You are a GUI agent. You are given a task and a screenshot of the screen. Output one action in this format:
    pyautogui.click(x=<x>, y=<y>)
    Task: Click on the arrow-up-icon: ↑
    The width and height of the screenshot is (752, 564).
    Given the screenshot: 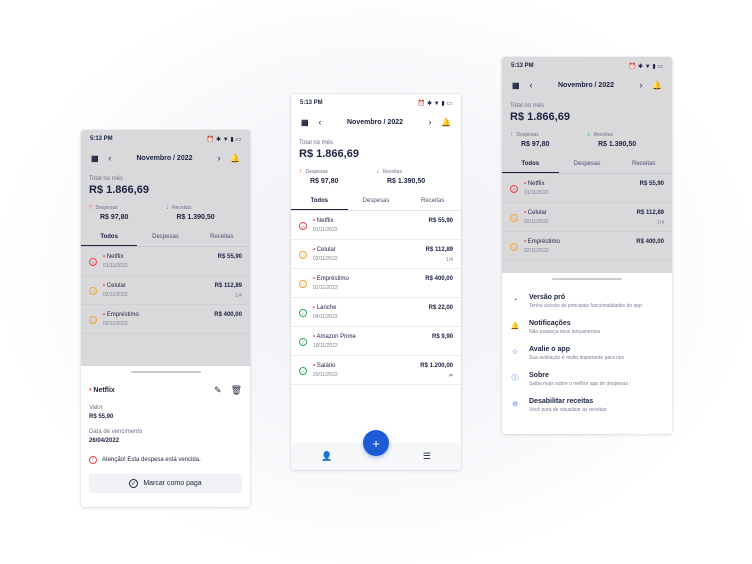 What is the action you would take?
    pyautogui.click(x=301, y=171)
    